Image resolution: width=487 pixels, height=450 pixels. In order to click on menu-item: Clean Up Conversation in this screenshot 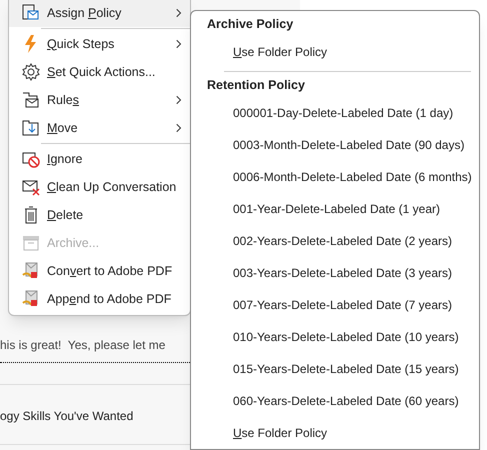, I will do `click(99, 187)`.